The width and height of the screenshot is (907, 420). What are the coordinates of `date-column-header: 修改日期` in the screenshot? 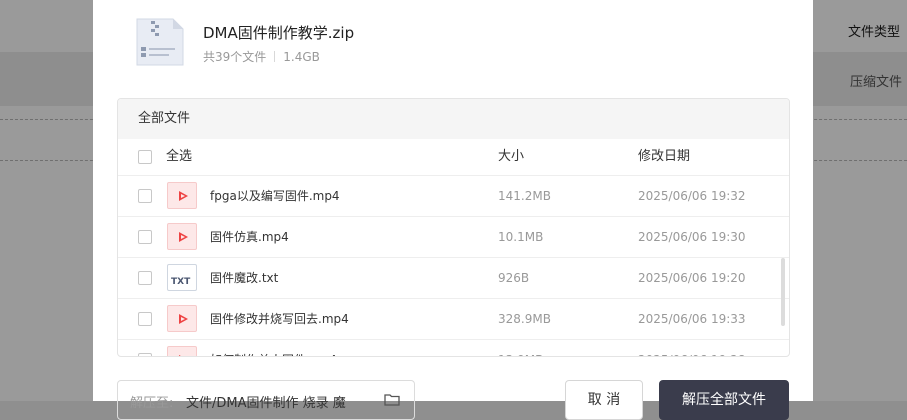 It's located at (664, 156).